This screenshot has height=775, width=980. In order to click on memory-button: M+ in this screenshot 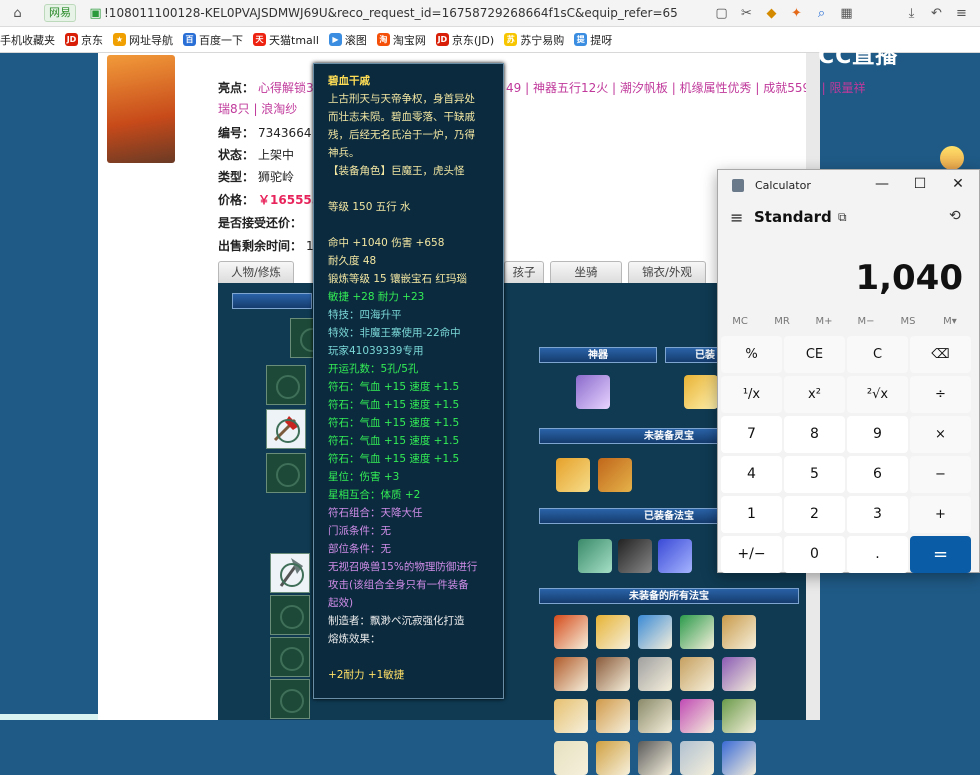, I will do `click(824, 321)`.